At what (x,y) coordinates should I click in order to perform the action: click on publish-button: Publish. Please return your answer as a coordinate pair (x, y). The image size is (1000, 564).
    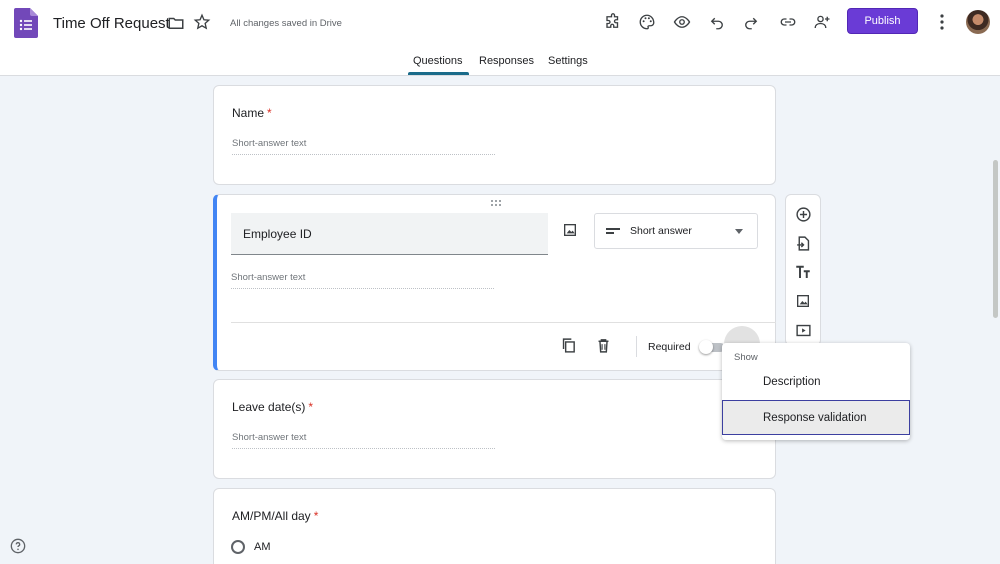
    Looking at the image, I should click on (882, 21).